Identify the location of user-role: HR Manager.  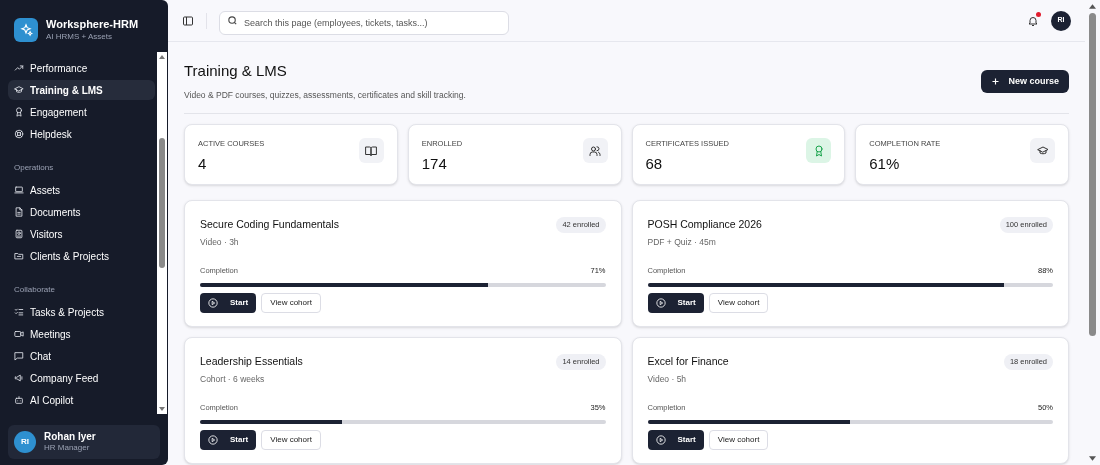
(67, 448).